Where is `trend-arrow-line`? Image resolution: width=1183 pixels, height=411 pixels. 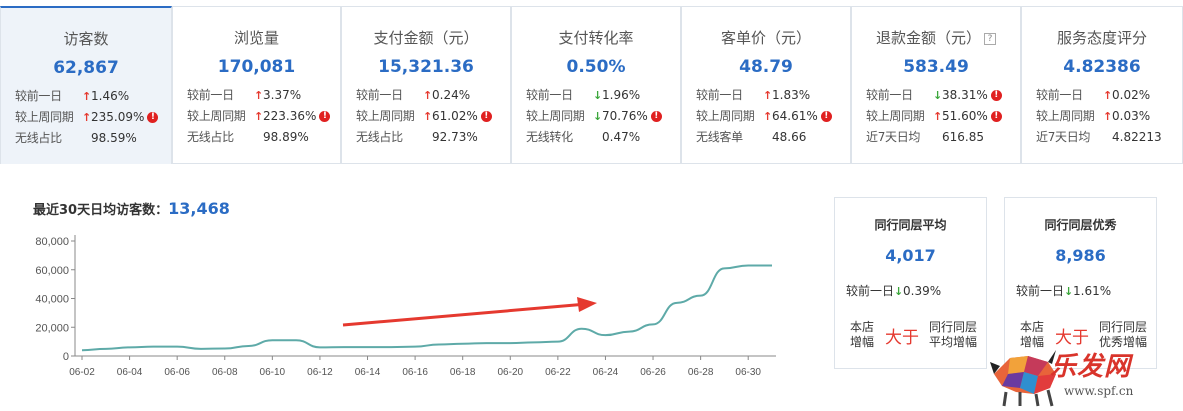
trend-arrow-line is located at coordinates (462, 315).